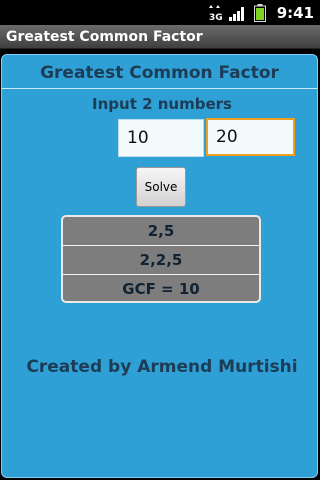 The width and height of the screenshot is (320, 480). What do you see at coordinates (161, 231) in the screenshot?
I see `factors-first-number: 2,5` at bounding box center [161, 231].